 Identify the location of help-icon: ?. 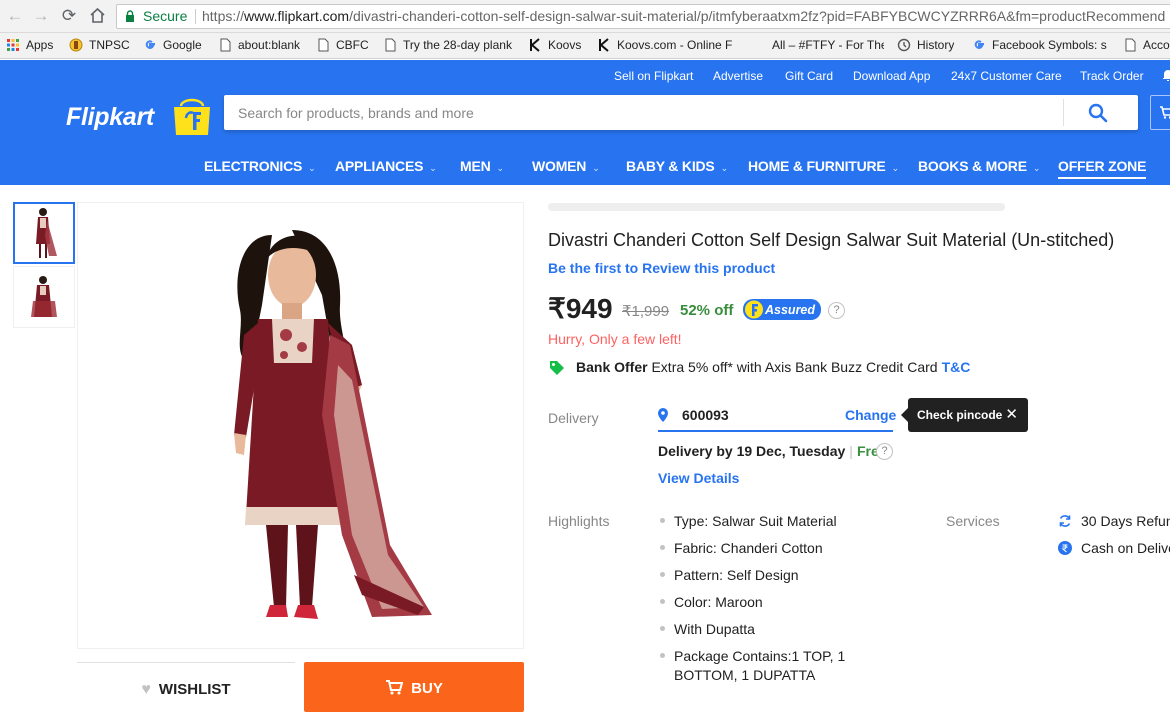
(836, 310).